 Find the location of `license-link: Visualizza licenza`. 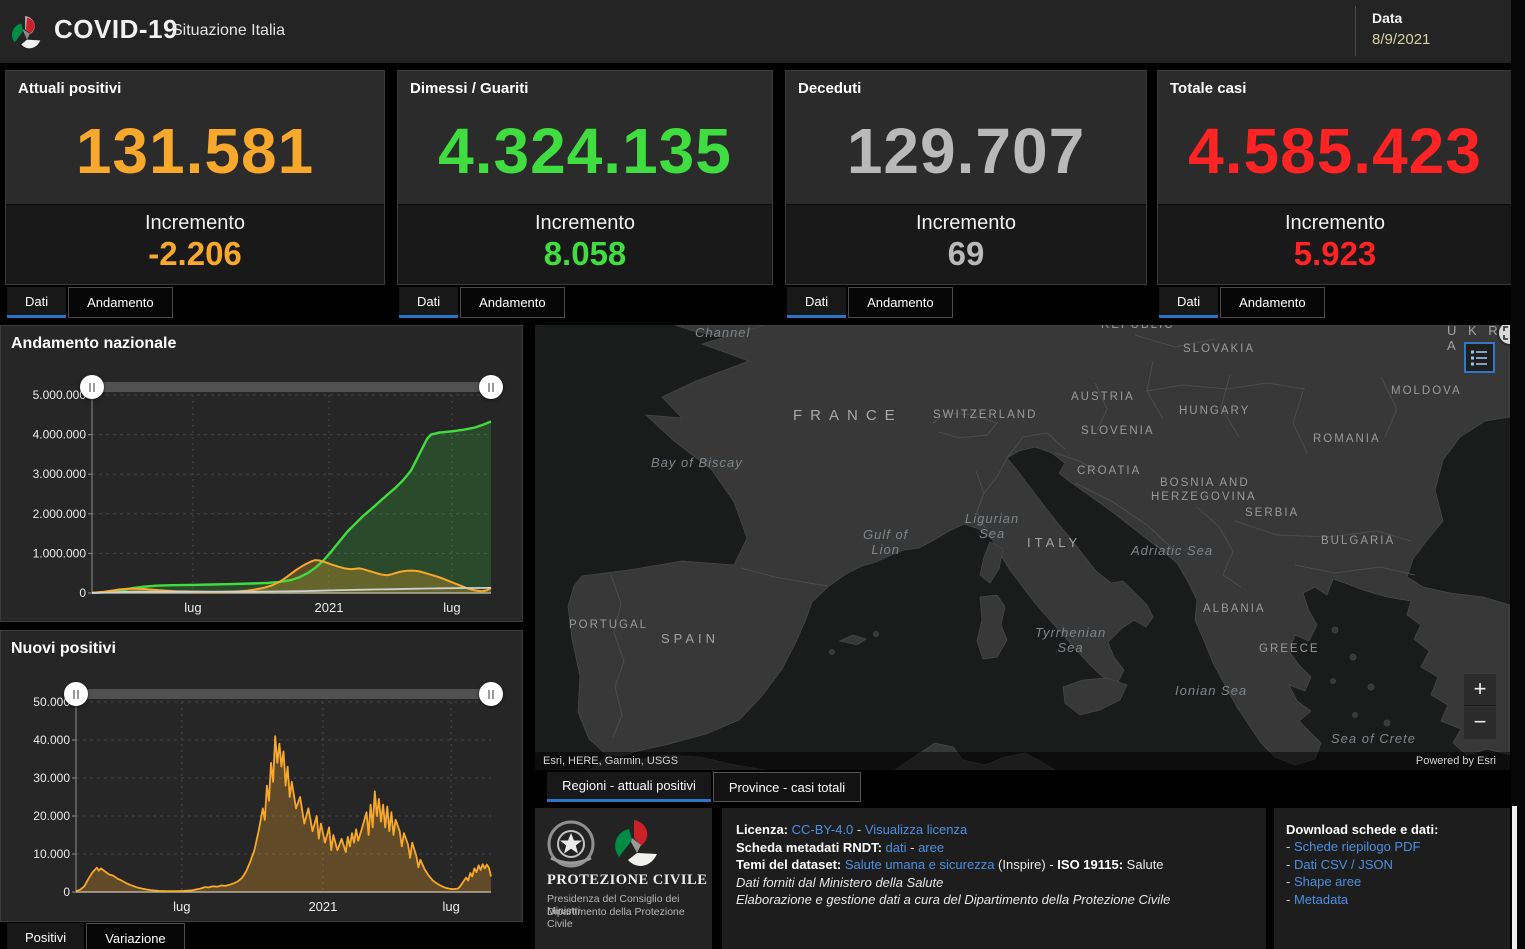

license-link: Visualizza licenza is located at coordinates (916, 829).